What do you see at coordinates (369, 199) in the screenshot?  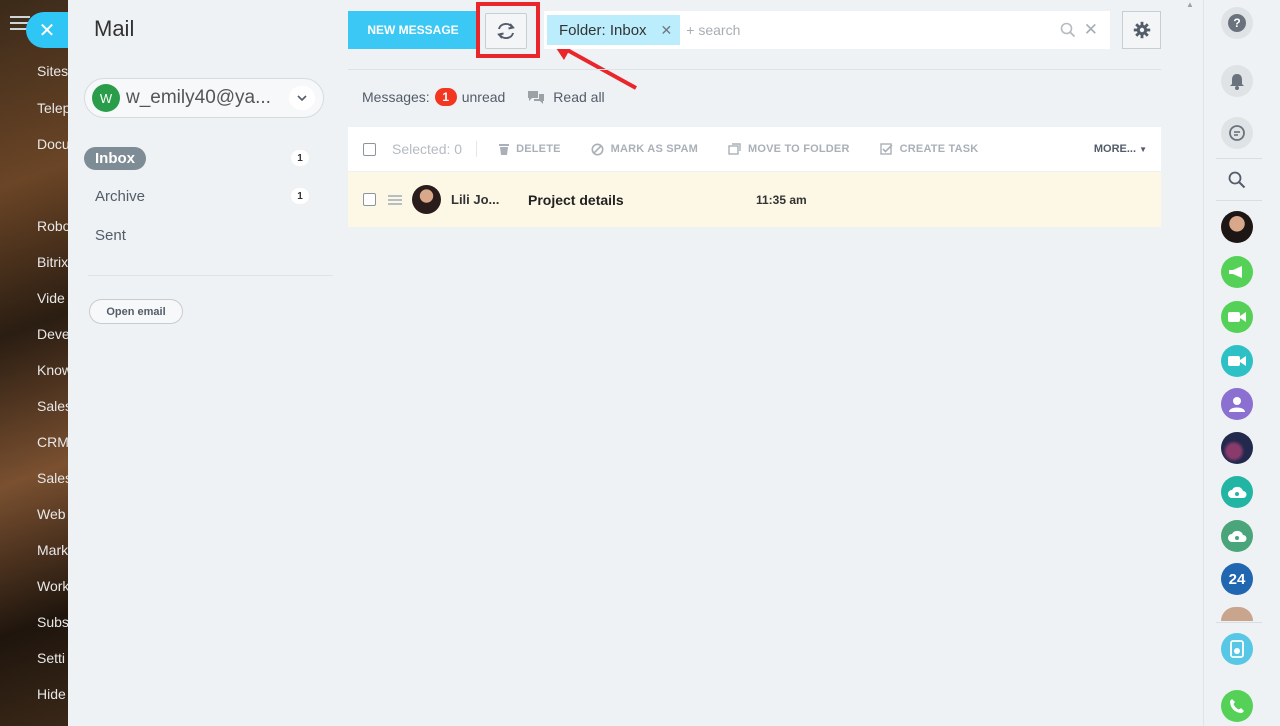 I see `row-checkbox` at bounding box center [369, 199].